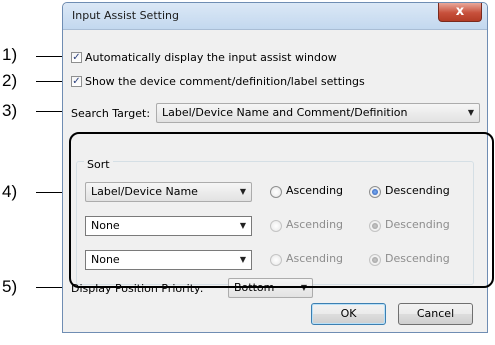 Image resolution: width=495 pixels, height=345 pixels. I want to click on show-settings-checkbox: ✓, so click(76, 81).